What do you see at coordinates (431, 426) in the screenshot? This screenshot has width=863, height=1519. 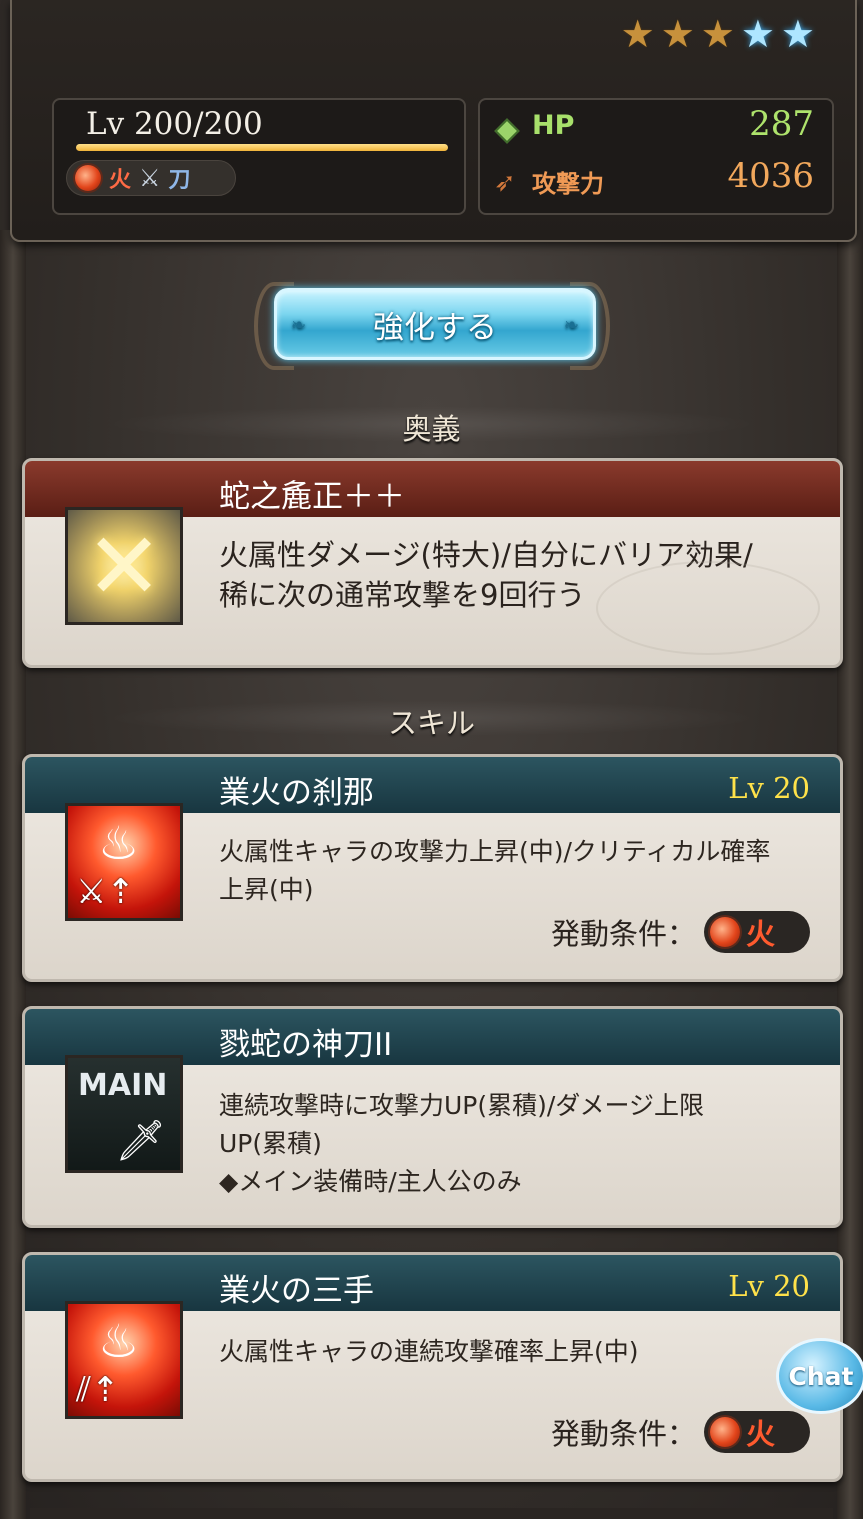 I see `ougi-section-title: 奥義` at bounding box center [431, 426].